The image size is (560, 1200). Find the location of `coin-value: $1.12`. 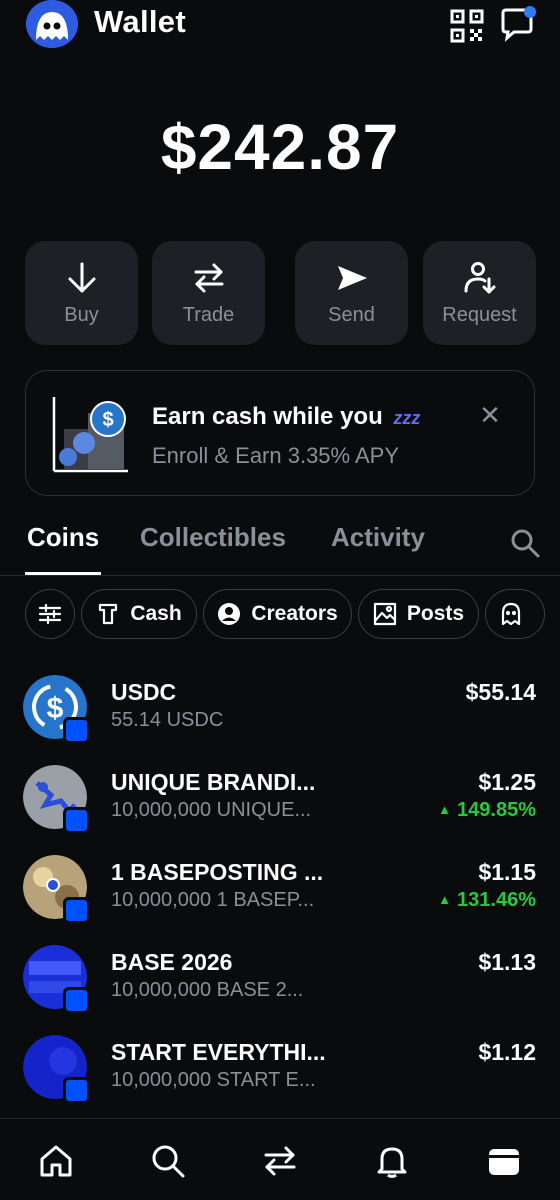

coin-value: $1.12 is located at coordinates (507, 1052).